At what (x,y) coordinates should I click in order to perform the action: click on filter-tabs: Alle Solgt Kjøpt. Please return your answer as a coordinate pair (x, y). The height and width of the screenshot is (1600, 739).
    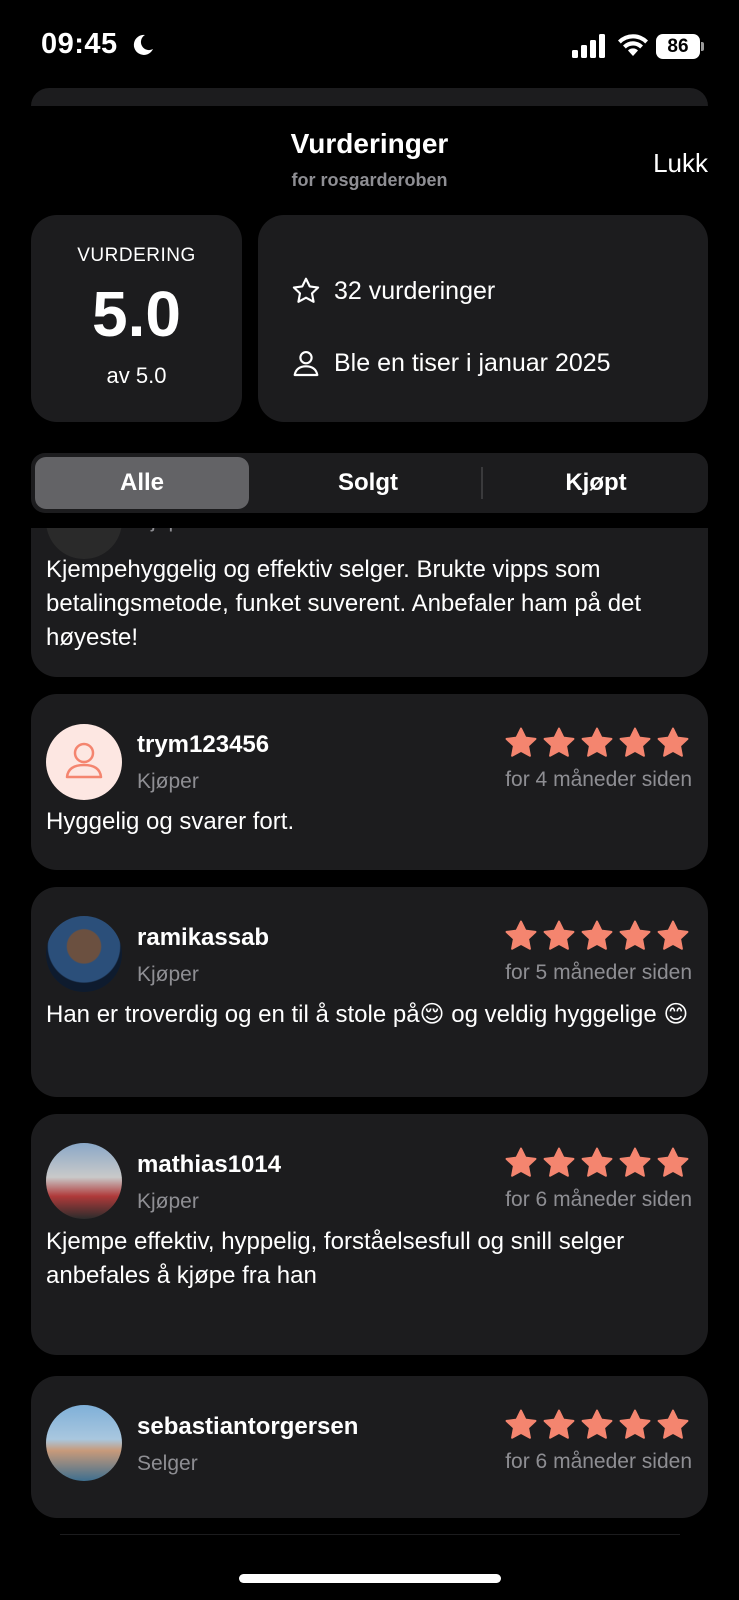
    Looking at the image, I should click on (369, 483).